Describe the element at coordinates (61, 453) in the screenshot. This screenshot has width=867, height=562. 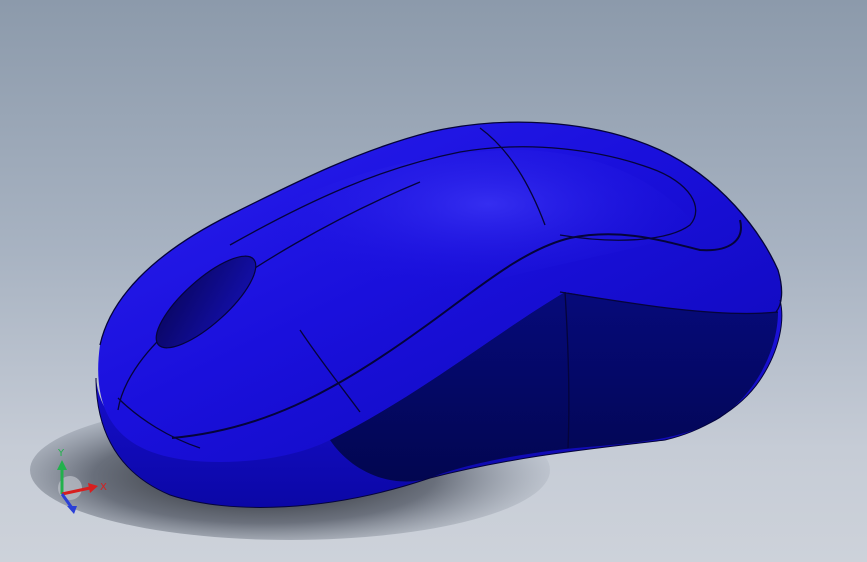
I see `y-axis-label: Y` at that location.